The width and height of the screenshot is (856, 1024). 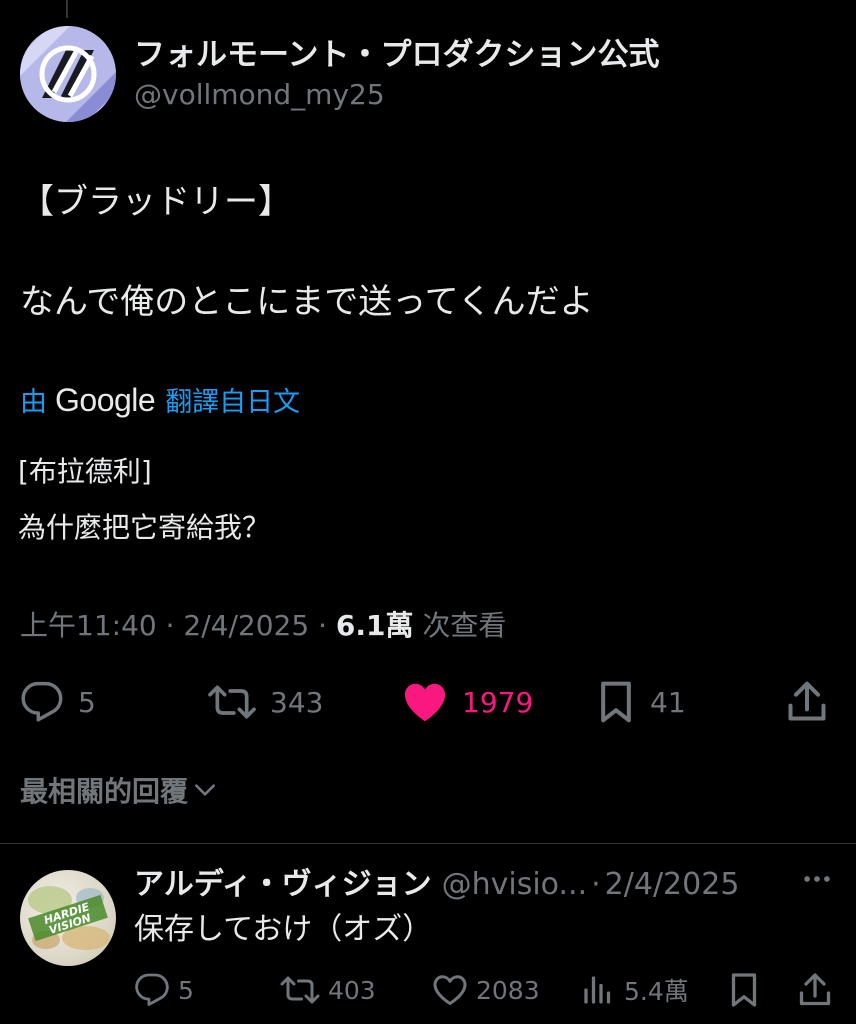 I want to click on reply-views-count: 5.4萬, so click(x=656, y=991).